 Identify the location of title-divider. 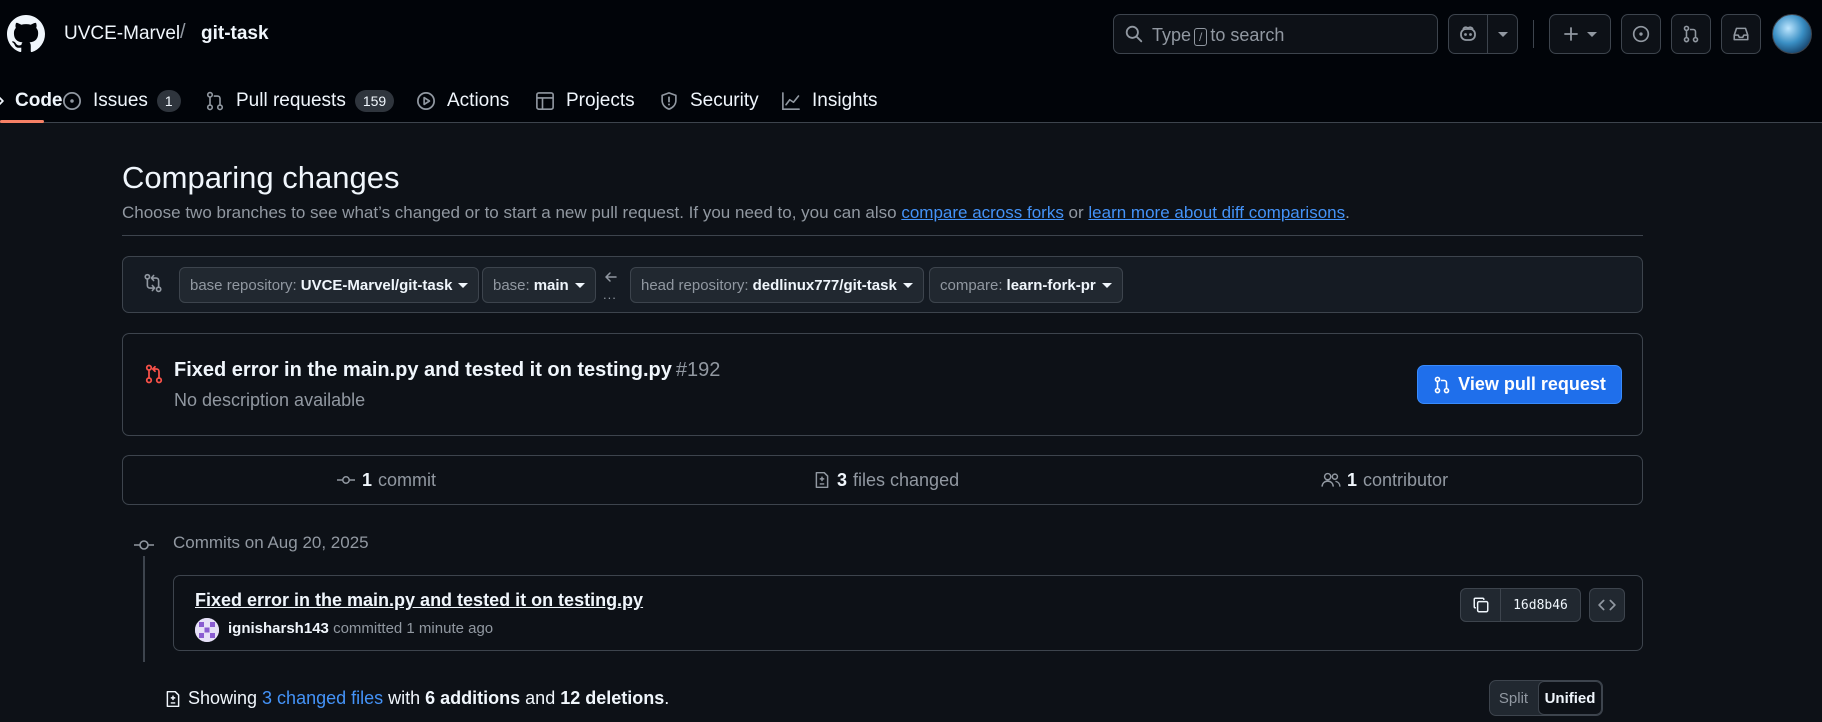
(882, 235).